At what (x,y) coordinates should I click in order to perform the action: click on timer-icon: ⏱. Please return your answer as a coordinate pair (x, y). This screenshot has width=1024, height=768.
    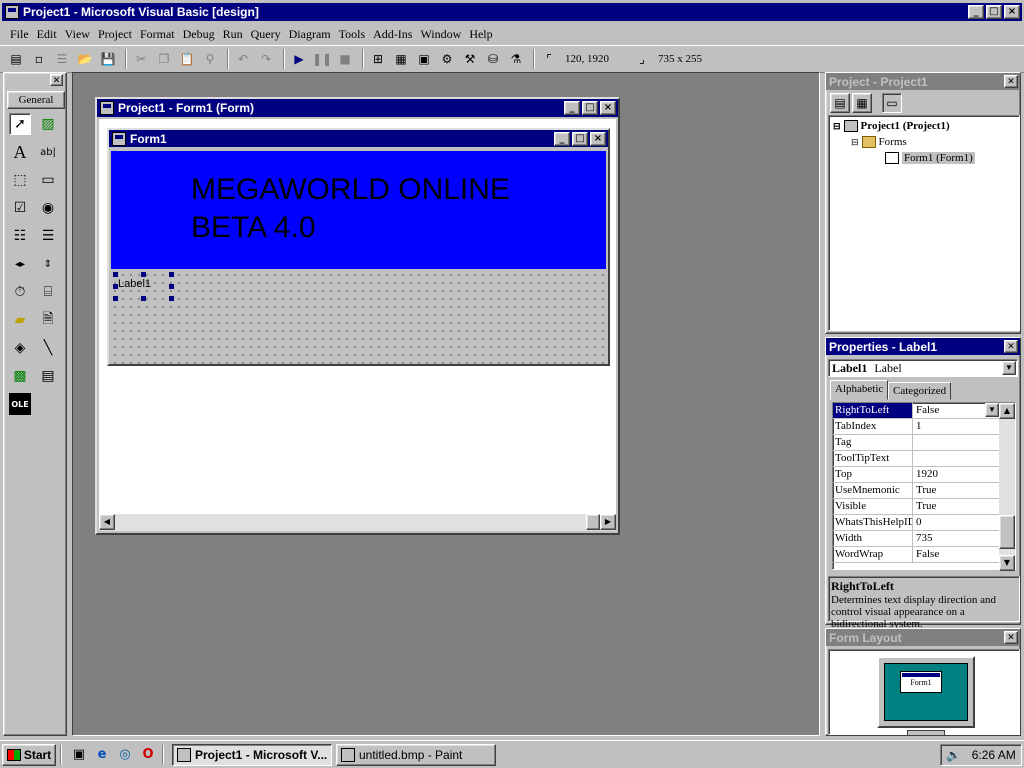
    Looking at the image, I should click on (20, 292).